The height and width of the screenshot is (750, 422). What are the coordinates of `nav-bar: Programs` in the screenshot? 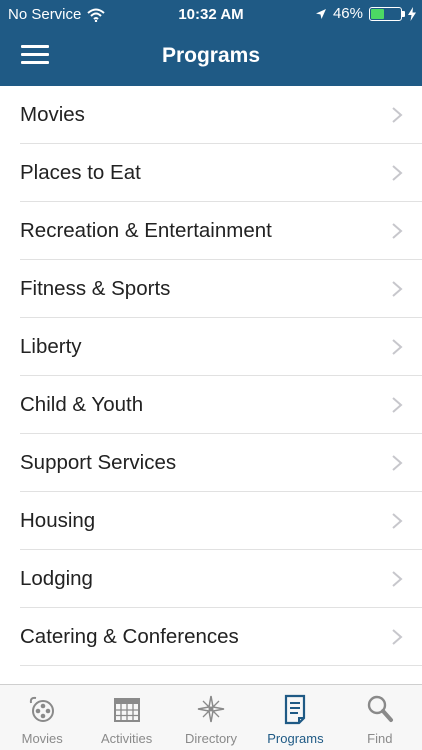 It's located at (211, 58).